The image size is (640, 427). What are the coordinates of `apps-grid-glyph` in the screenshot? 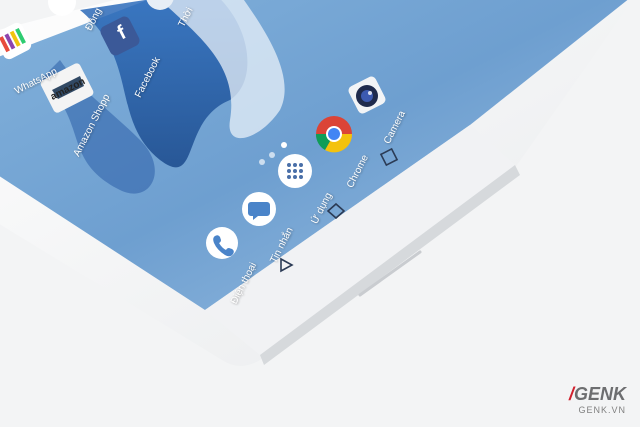 It's located at (295, 171).